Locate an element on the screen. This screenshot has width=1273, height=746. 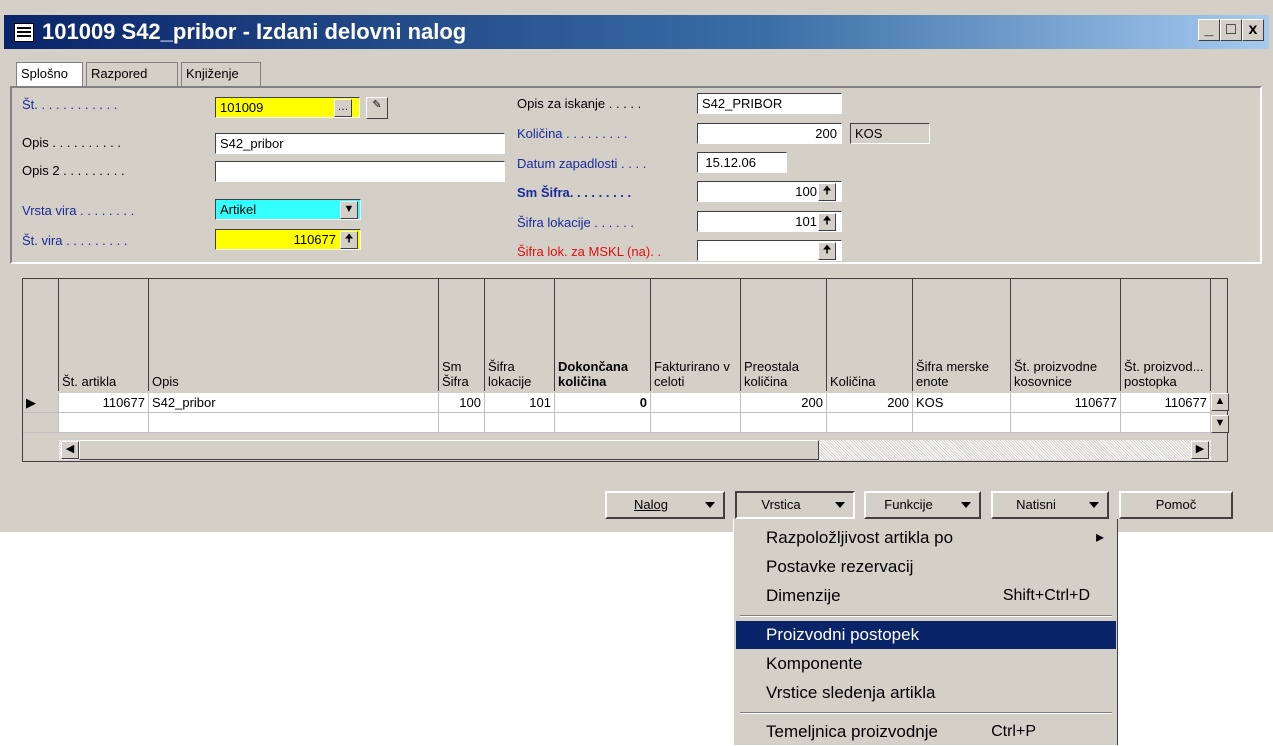
tab-razpored: Razpored is located at coordinates (132, 74).